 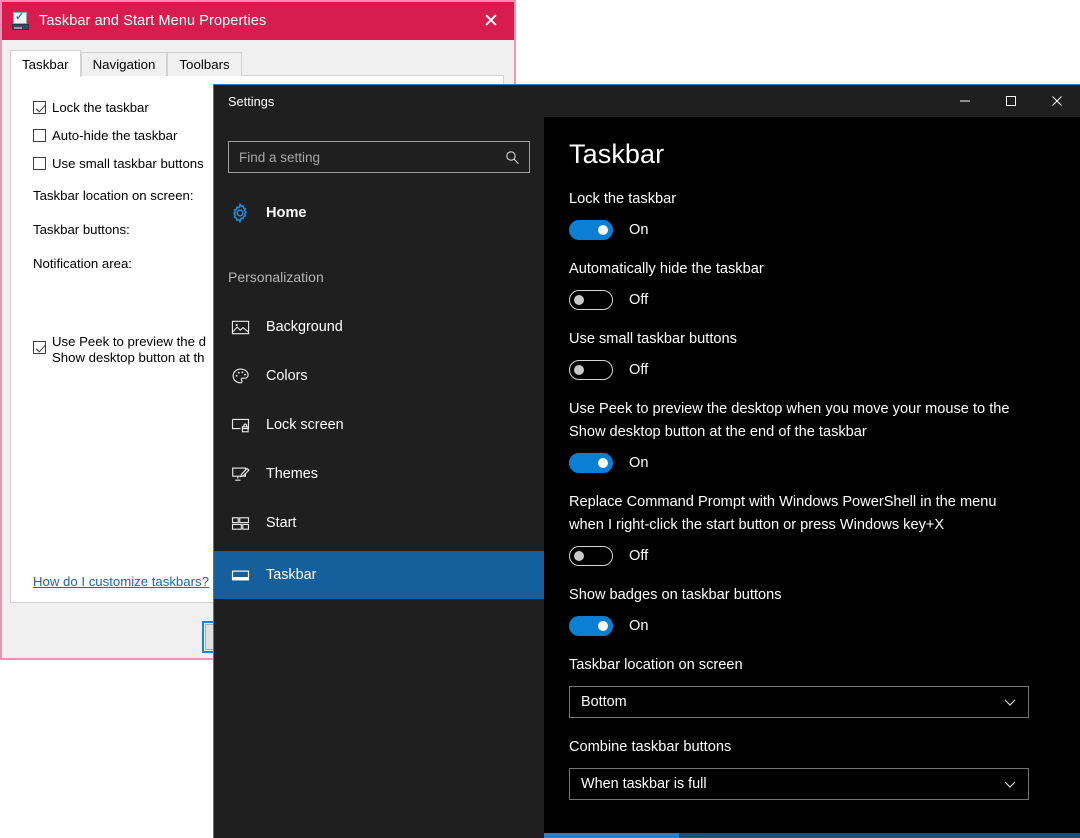 What do you see at coordinates (379, 474) in the screenshot?
I see `sidebar-item-themes: Themes` at bounding box center [379, 474].